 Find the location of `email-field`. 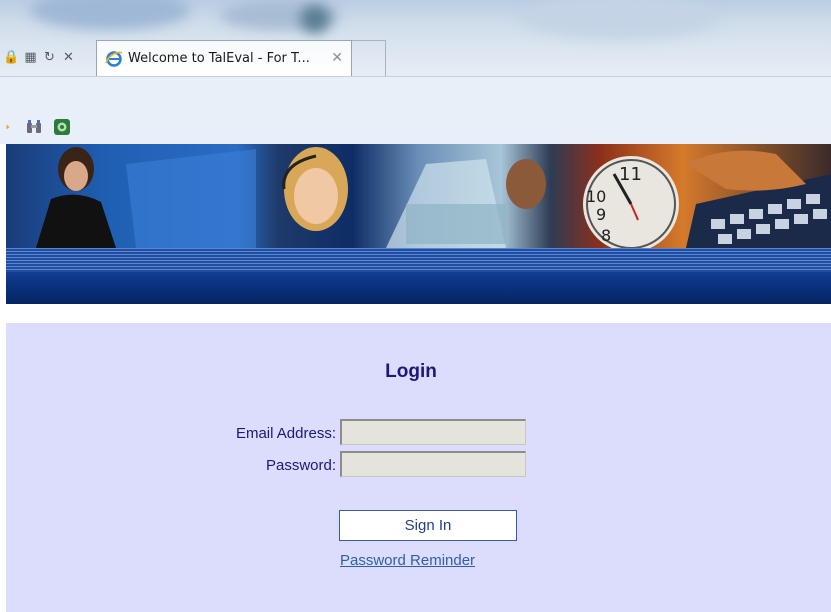

email-field is located at coordinates (433, 432).